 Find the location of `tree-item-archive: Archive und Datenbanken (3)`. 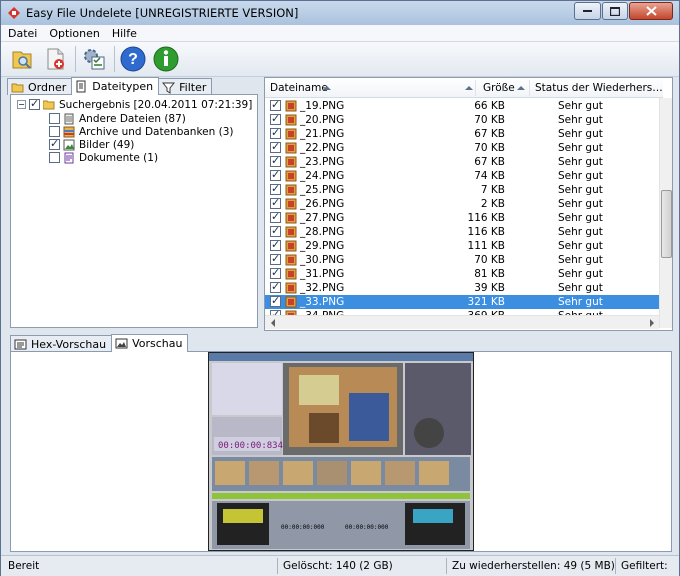

tree-item-archive: Archive und Datenbanken (3) is located at coordinates (141, 131).